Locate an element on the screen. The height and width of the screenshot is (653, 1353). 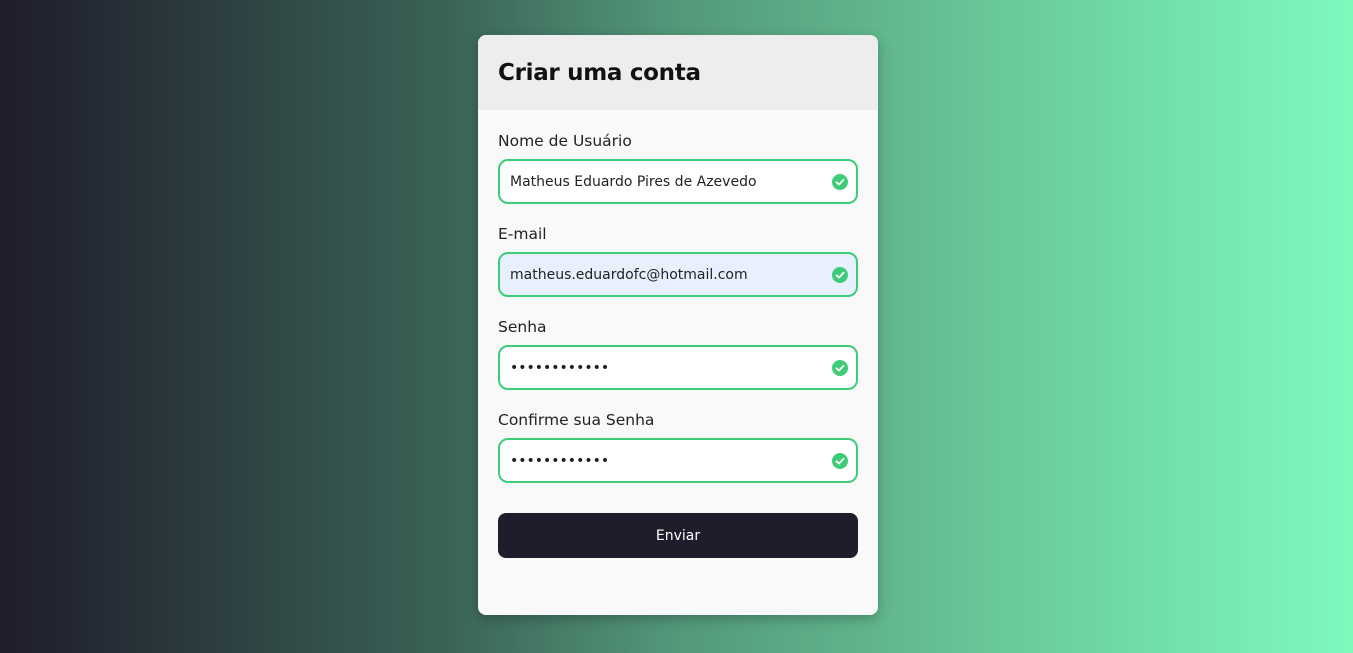
password-input is located at coordinates (678, 367).